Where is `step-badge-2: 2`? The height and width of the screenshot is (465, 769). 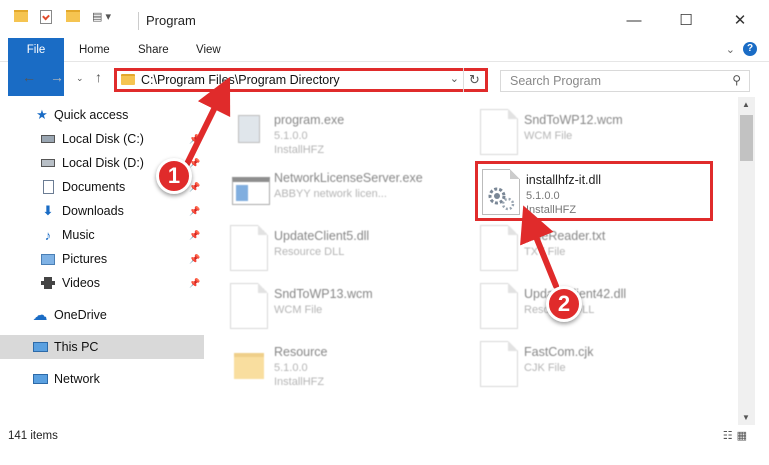
step-badge-2: 2 is located at coordinates (564, 304).